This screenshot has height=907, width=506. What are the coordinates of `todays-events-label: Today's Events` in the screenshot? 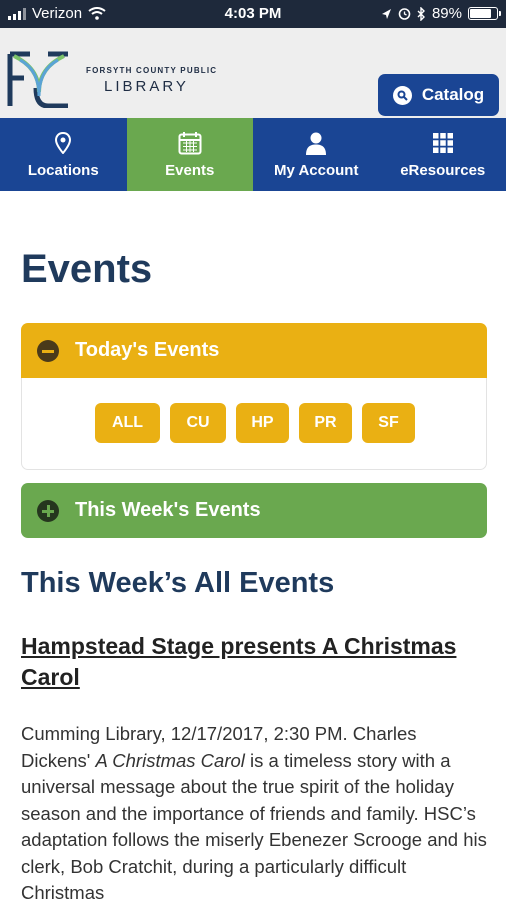 It's located at (147, 350).